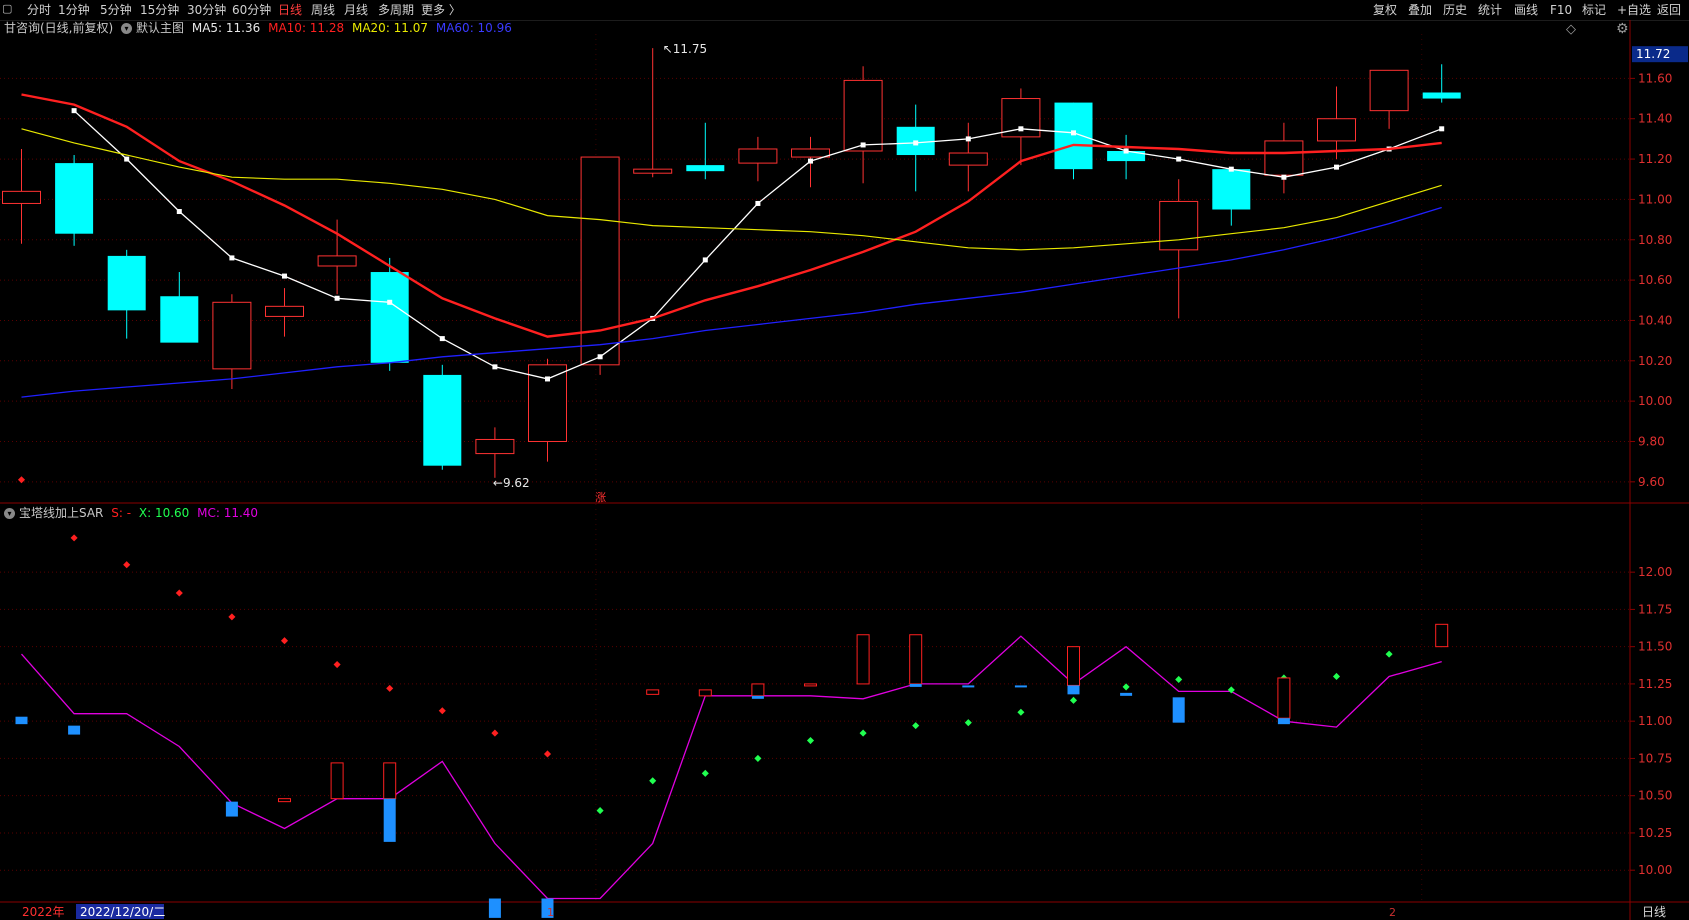 The width and height of the screenshot is (1689, 920). I want to click on limit-up-flag: 涨, so click(600, 497).